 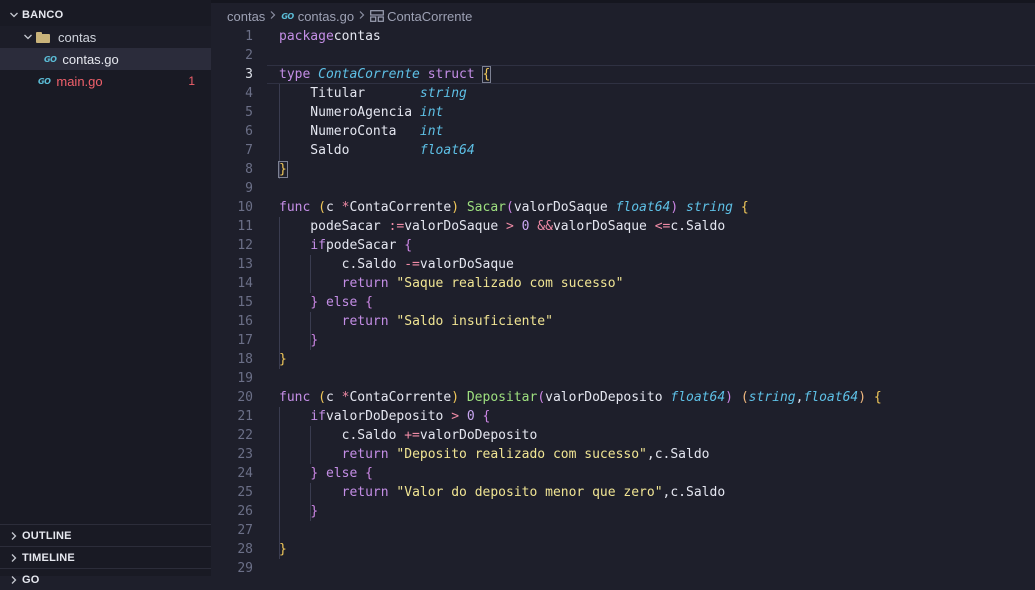 What do you see at coordinates (623, 321) in the screenshot?
I see `code-line: 16 return "Saldo insuficiente"` at bounding box center [623, 321].